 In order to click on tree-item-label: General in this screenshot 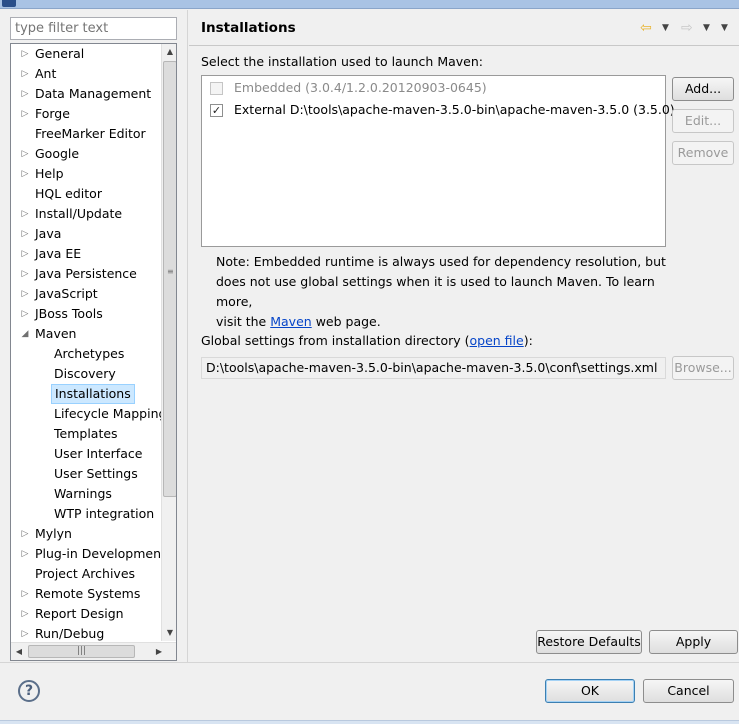, I will do `click(60, 53)`.